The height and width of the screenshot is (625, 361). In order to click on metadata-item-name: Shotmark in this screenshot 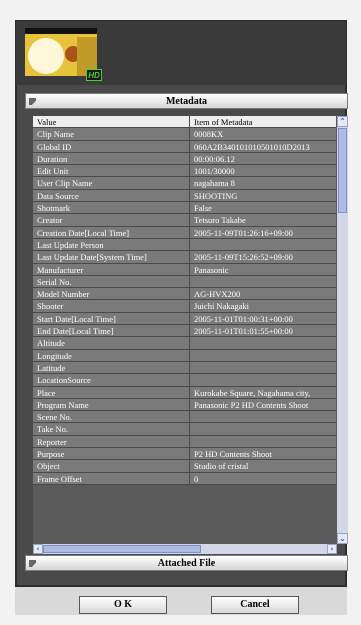, I will do `click(111, 208)`.